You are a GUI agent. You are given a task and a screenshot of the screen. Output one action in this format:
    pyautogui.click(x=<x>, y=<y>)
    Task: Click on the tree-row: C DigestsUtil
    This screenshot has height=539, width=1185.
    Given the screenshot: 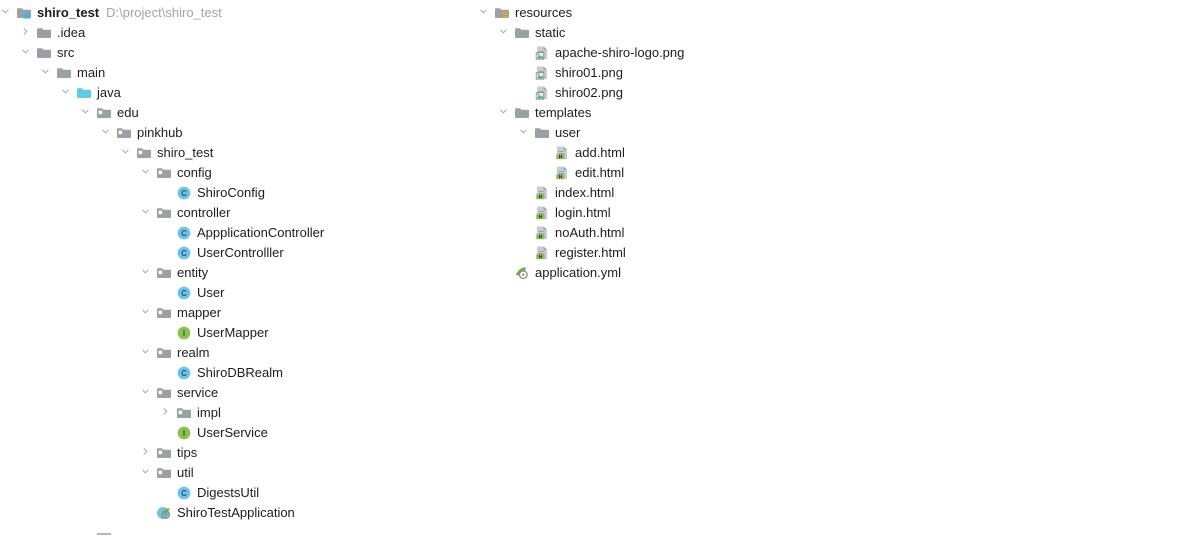 What is the action you would take?
    pyautogui.click(x=162, y=493)
    